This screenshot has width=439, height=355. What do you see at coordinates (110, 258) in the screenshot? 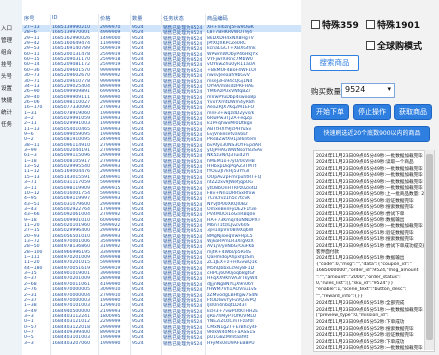
I see `table-cell: 4999998` at bounding box center [110, 258].